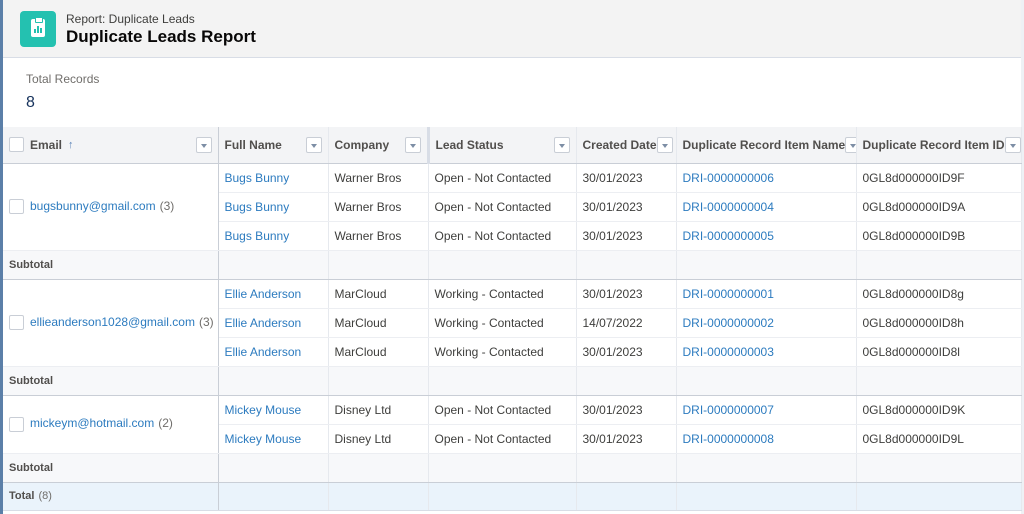 This screenshot has height=514, width=1024. I want to click on dri-name-cell: DRI-0000000008, so click(766, 439).